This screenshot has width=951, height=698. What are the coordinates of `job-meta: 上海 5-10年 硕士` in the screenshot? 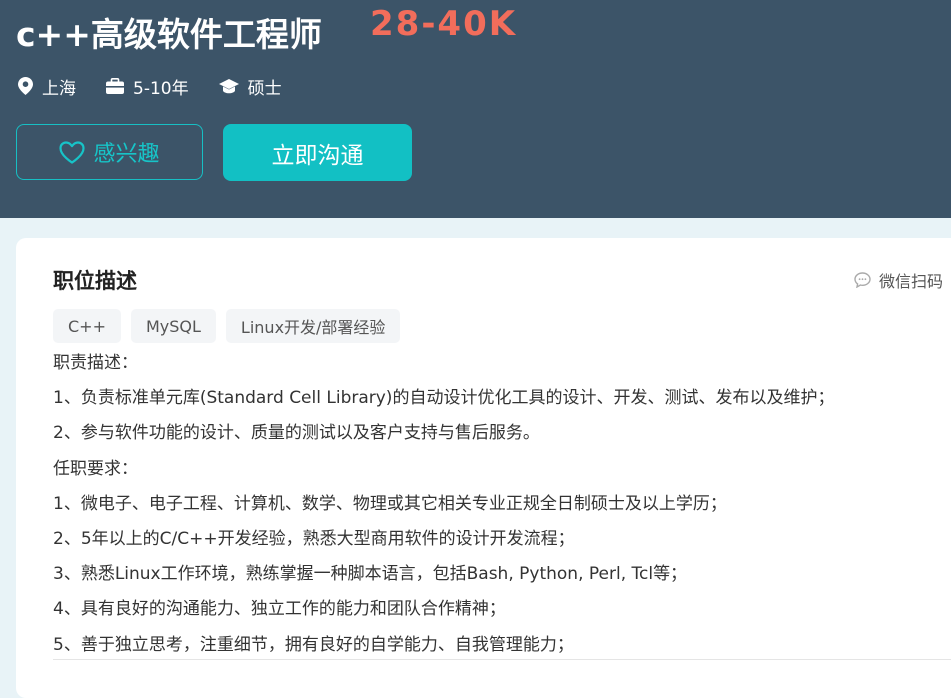 It's located at (165, 86).